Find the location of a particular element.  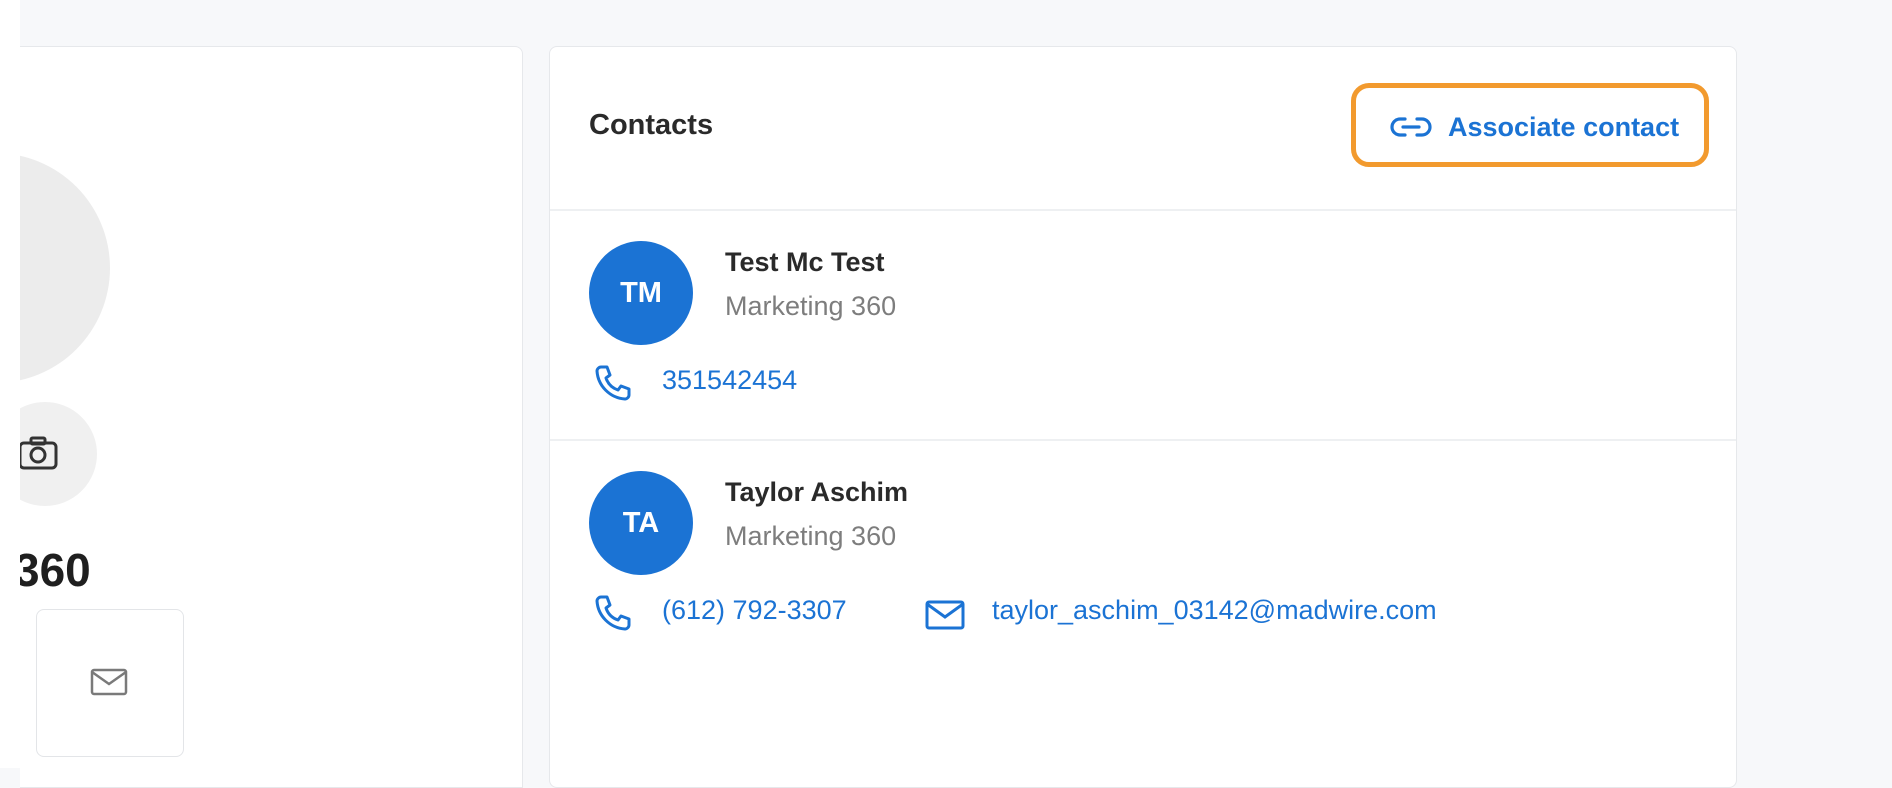

email-company-button is located at coordinates (110, 683).